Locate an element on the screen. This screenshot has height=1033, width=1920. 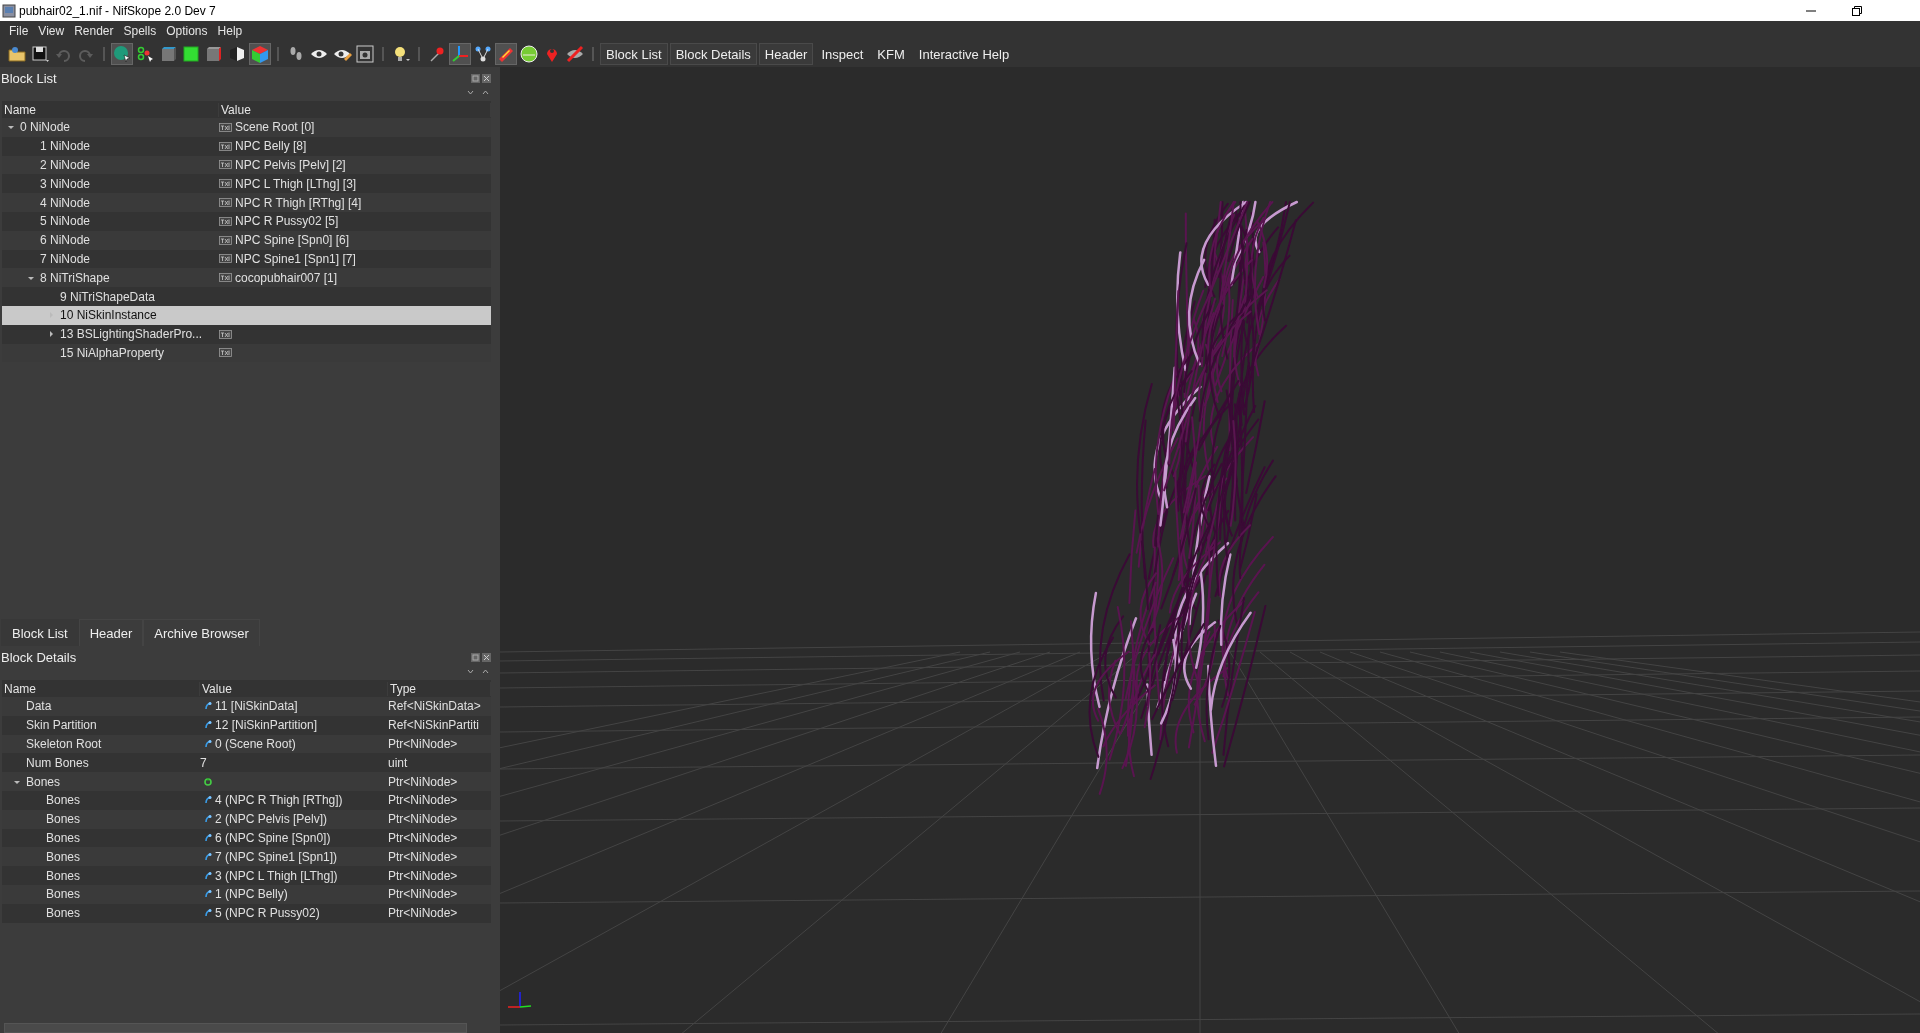
axis-gizmo-icon is located at coordinates (519, 999).